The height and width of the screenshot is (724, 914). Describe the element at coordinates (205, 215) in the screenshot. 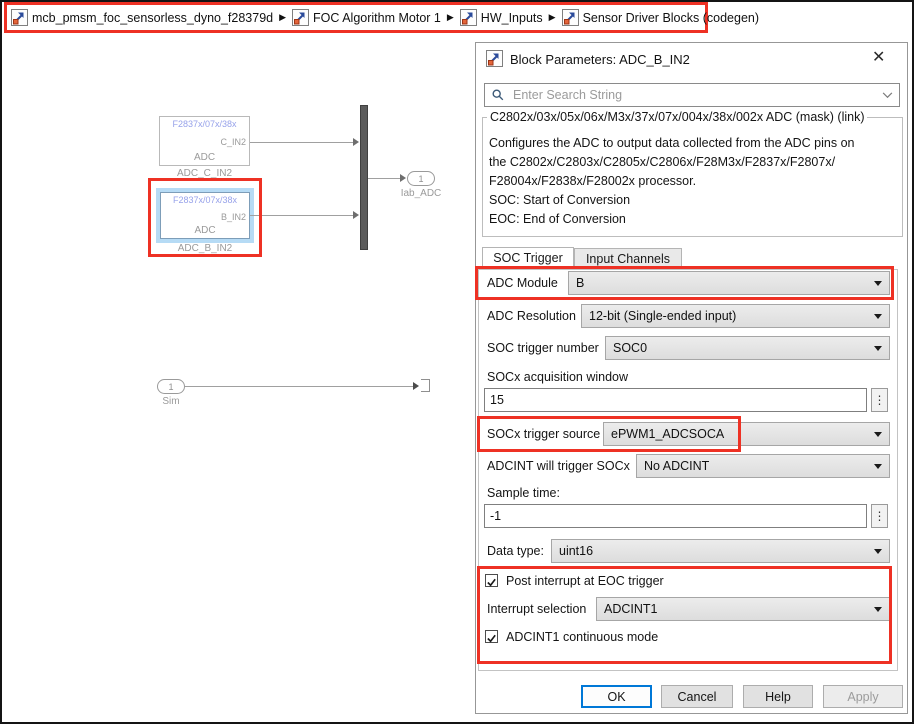

I see `block-adc-b-in2: F2837x/07x/38x B_IN2 ADC` at that location.